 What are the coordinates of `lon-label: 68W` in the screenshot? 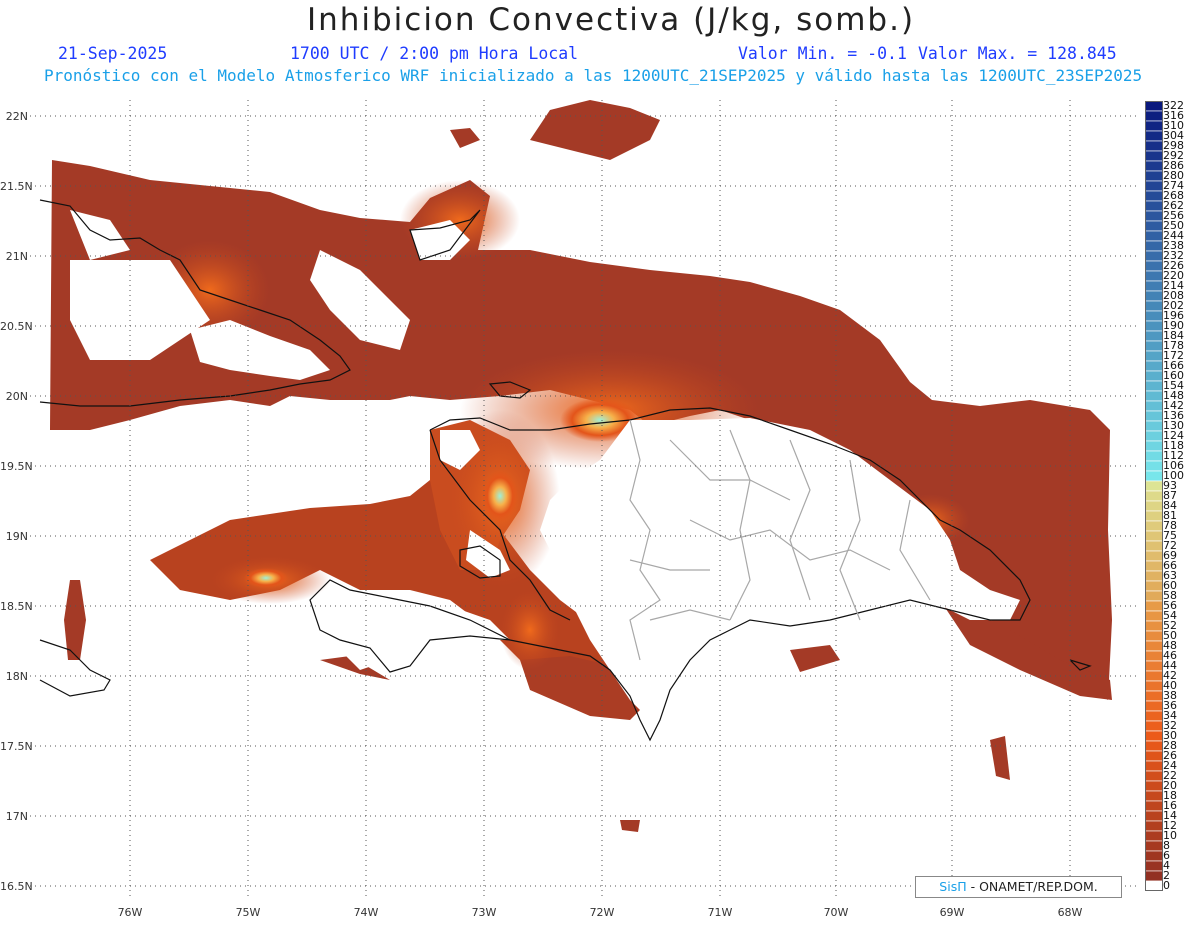 It's located at (1070, 912).